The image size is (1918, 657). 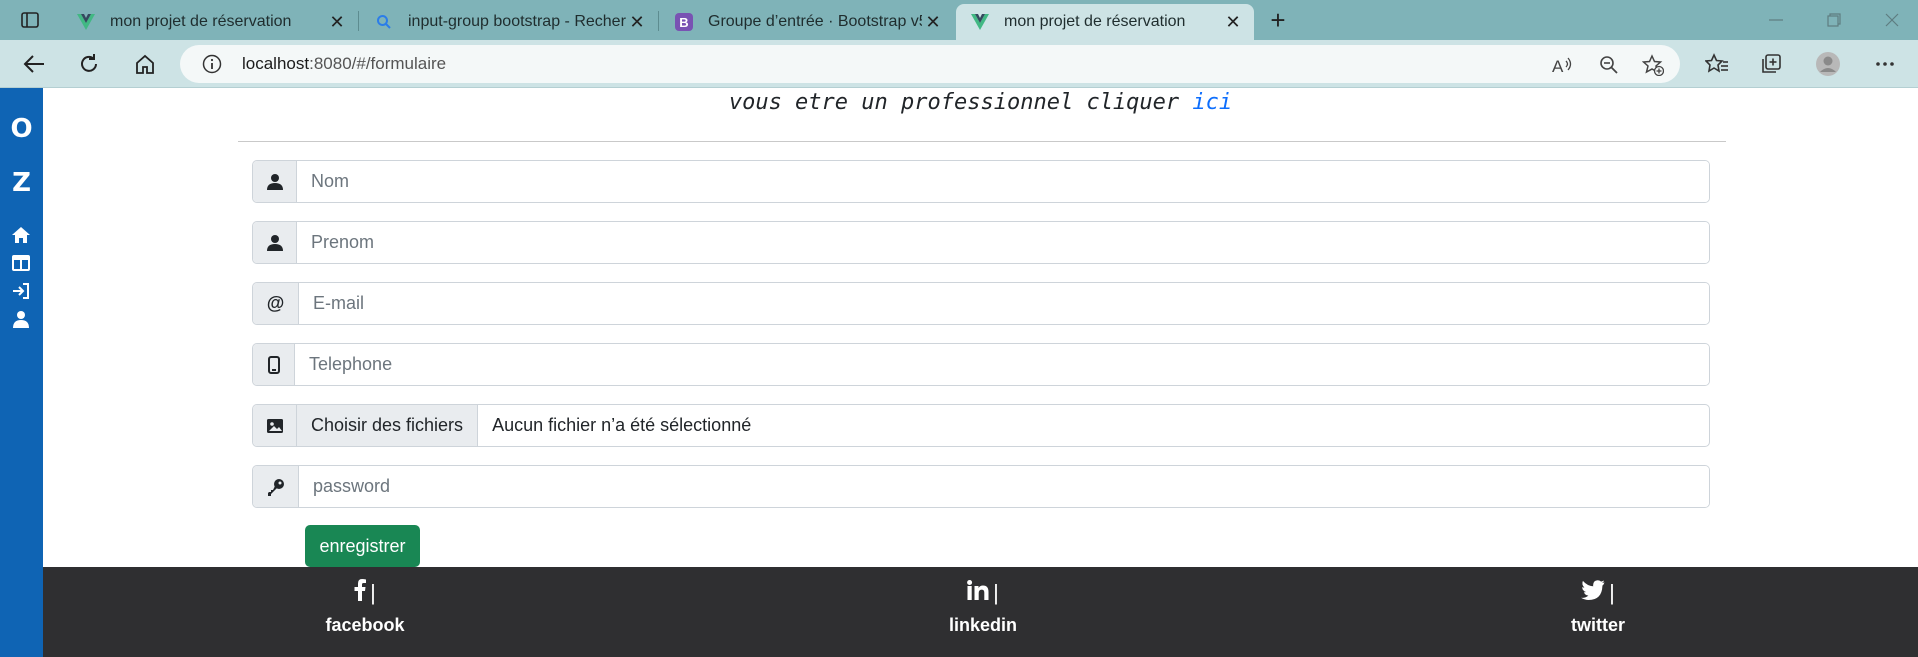 I want to click on social-facebook: | facebook, so click(x=365, y=607).